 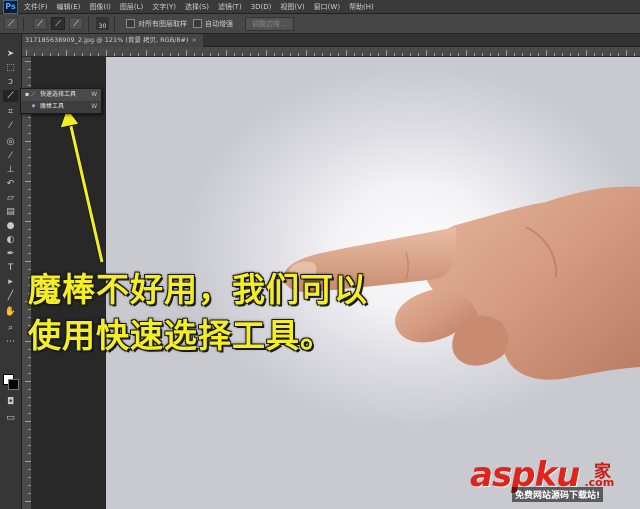 What do you see at coordinates (542, 482) in the screenshot?
I see `watermark: aspku .com 家 免费网站源码下载站!` at bounding box center [542, 482].